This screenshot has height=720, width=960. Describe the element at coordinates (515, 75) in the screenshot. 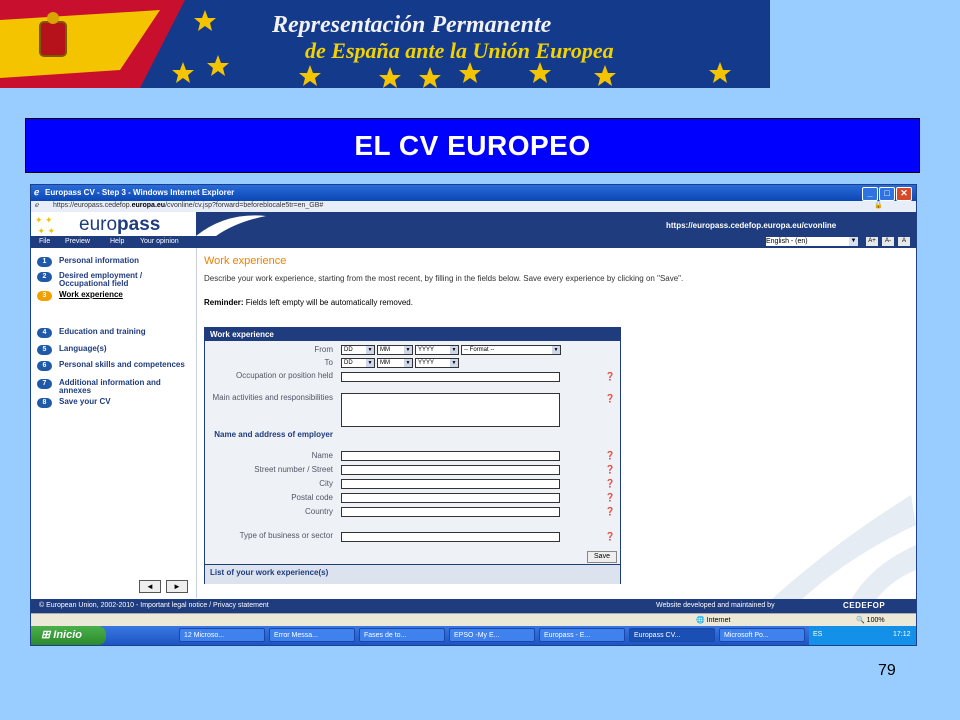

I see `eu-stars-decoration` at that location.